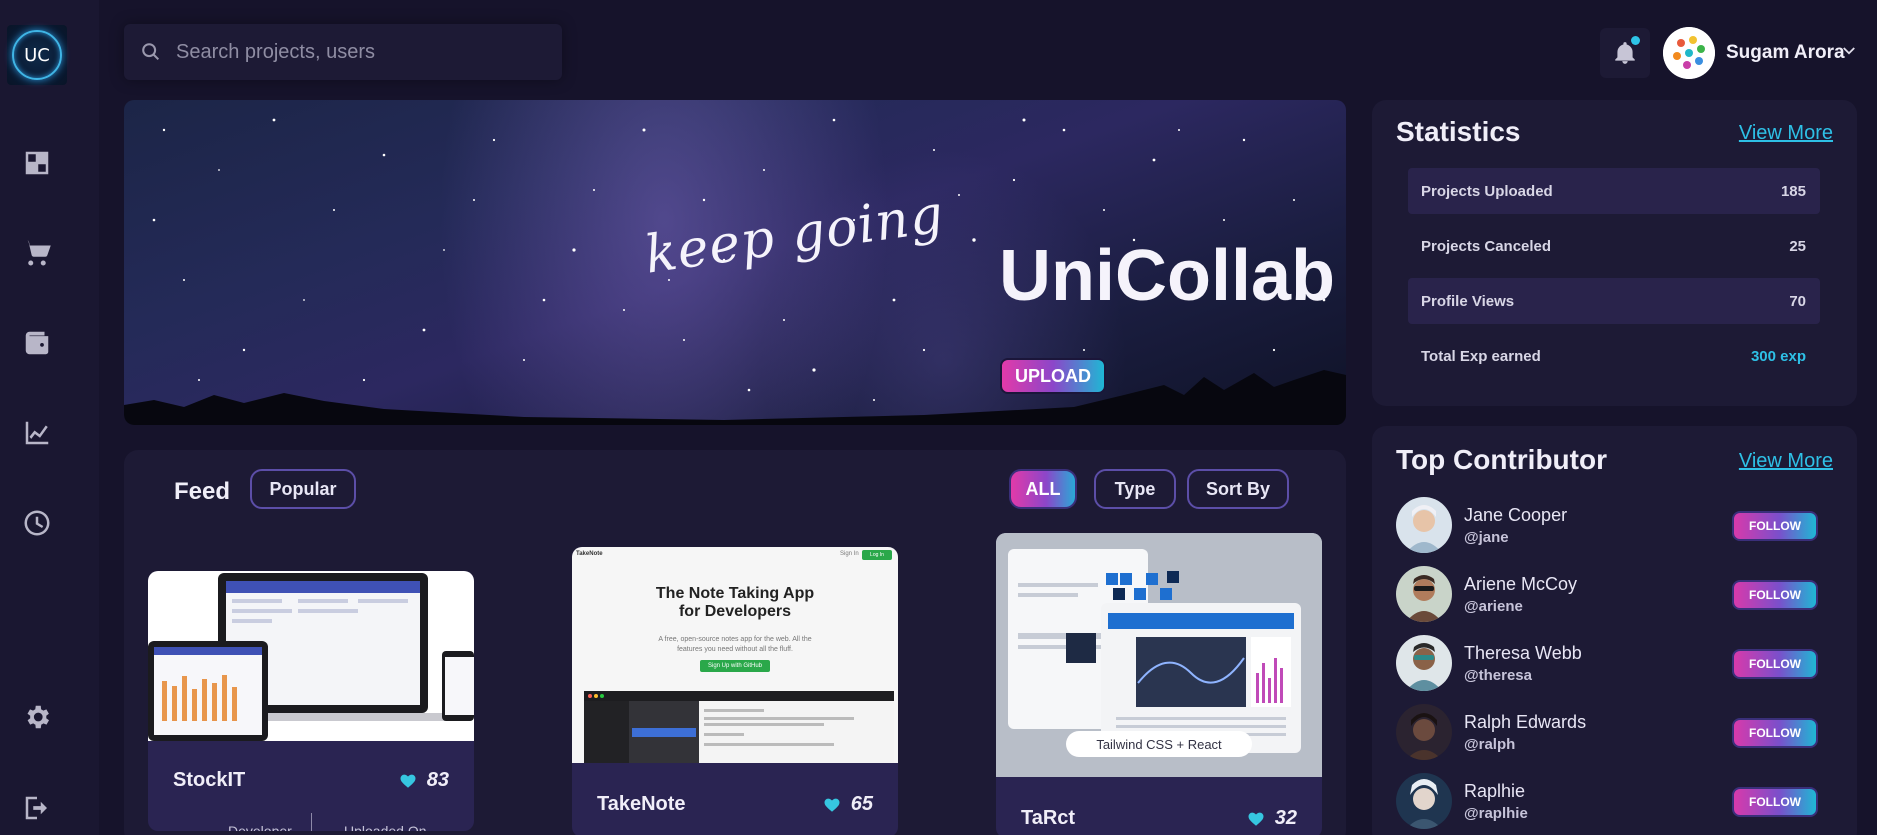 Image resolution: width=1877 pixels, height=835 pixels. I want to click on tarct-preview-image: Tailwind CSS + React, so click(1159, 655).